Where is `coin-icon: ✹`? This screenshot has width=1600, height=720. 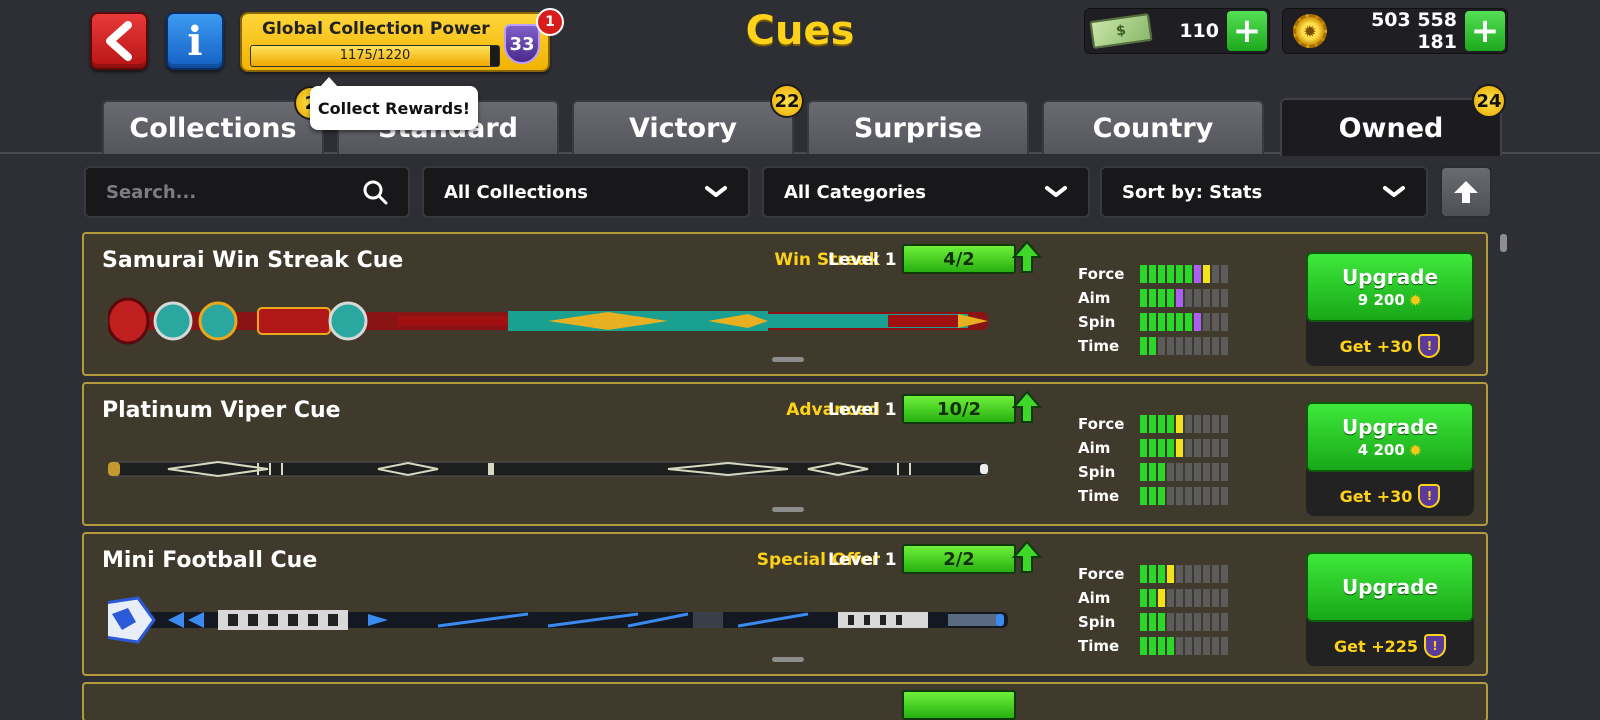
coin-icon: ✹ is located at coordinates (1310, 31).